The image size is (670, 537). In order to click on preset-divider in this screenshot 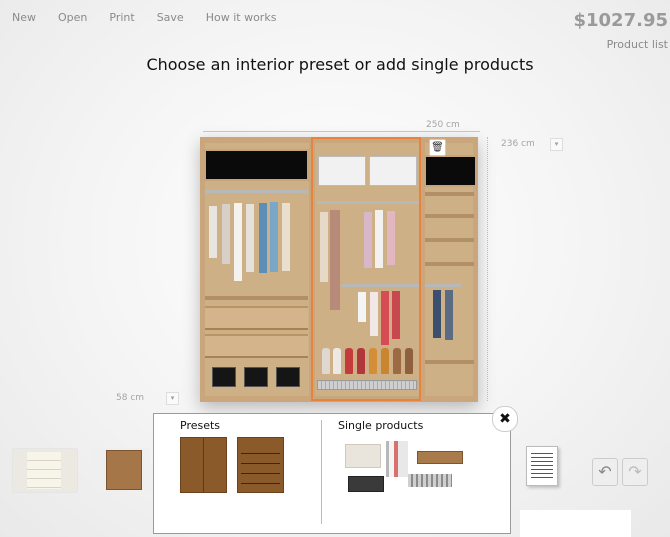, I will do `click(203, 465)`.